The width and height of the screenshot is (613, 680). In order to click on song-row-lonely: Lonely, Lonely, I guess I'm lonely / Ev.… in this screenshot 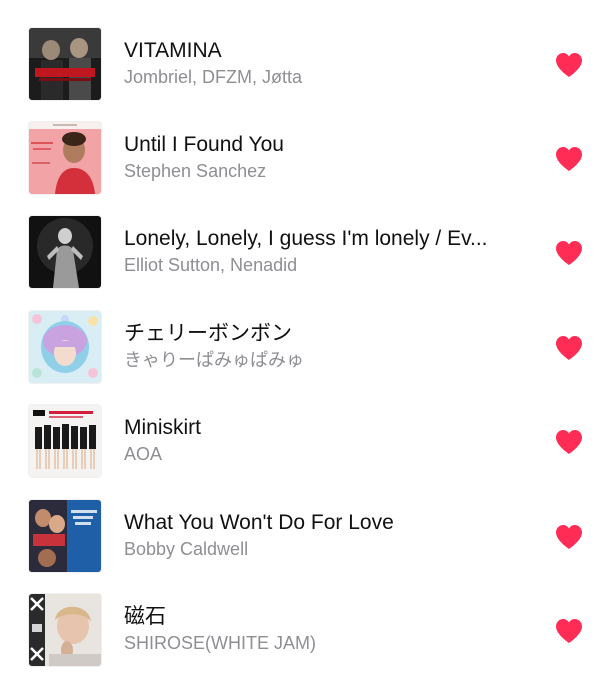, I will do `click(306, 263)`.